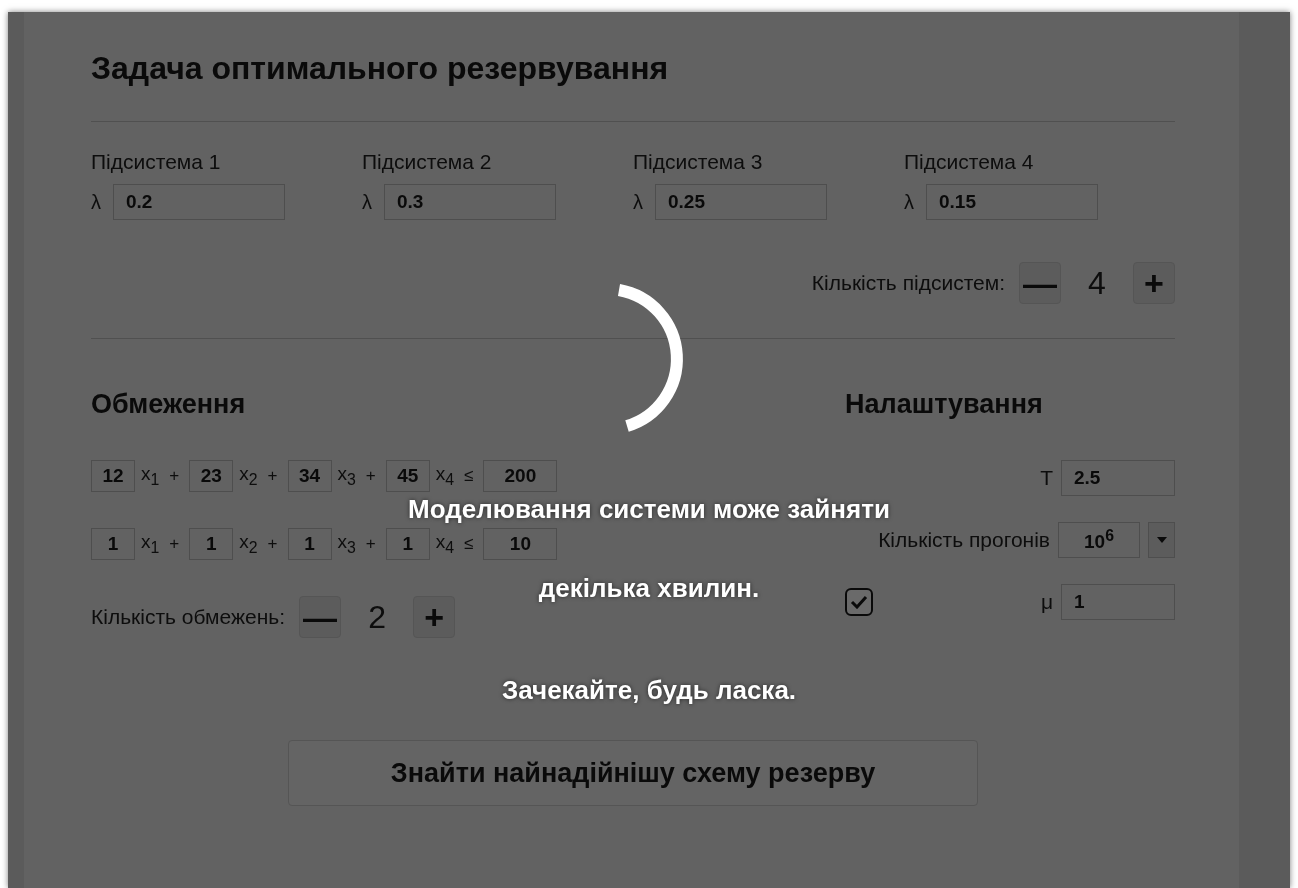  I want to click on count-value: 4, so click(1097, 283).